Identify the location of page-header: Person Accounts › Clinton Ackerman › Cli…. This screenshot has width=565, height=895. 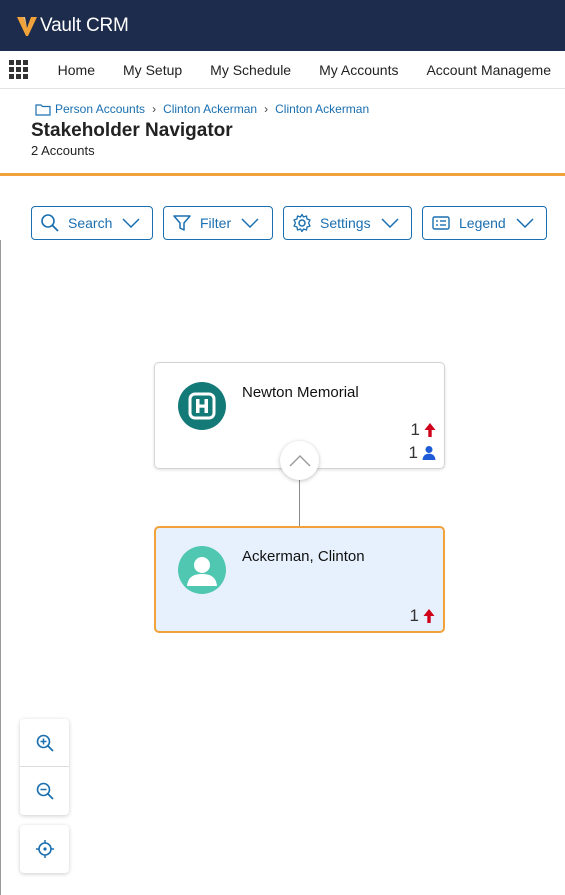
(282, 132).